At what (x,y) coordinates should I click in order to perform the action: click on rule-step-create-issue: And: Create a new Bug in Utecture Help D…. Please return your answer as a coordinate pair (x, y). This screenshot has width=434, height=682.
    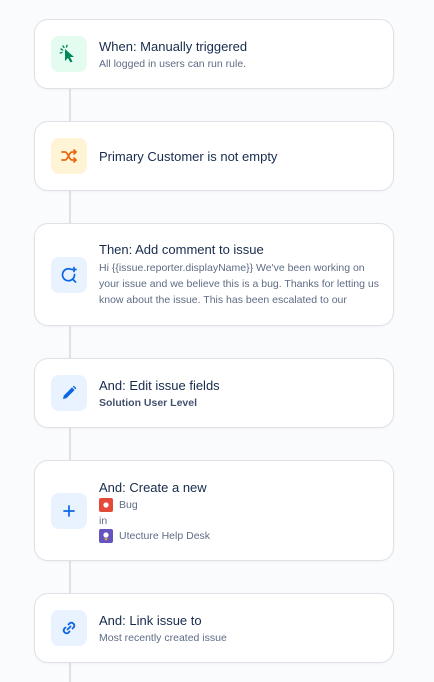
    Looking at the image, I should click on (214, 510).